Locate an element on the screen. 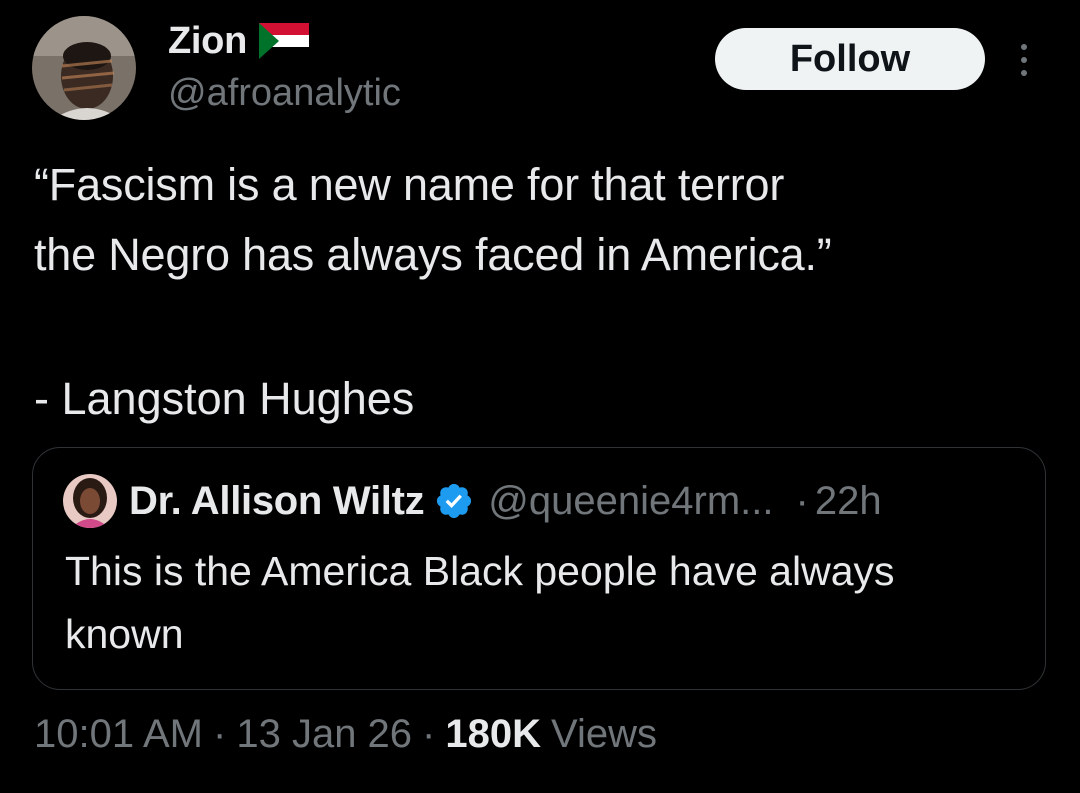 The image size is (1080, 793). tweet-attribution: - Langston Hughes is located at coordinates (224, 398).